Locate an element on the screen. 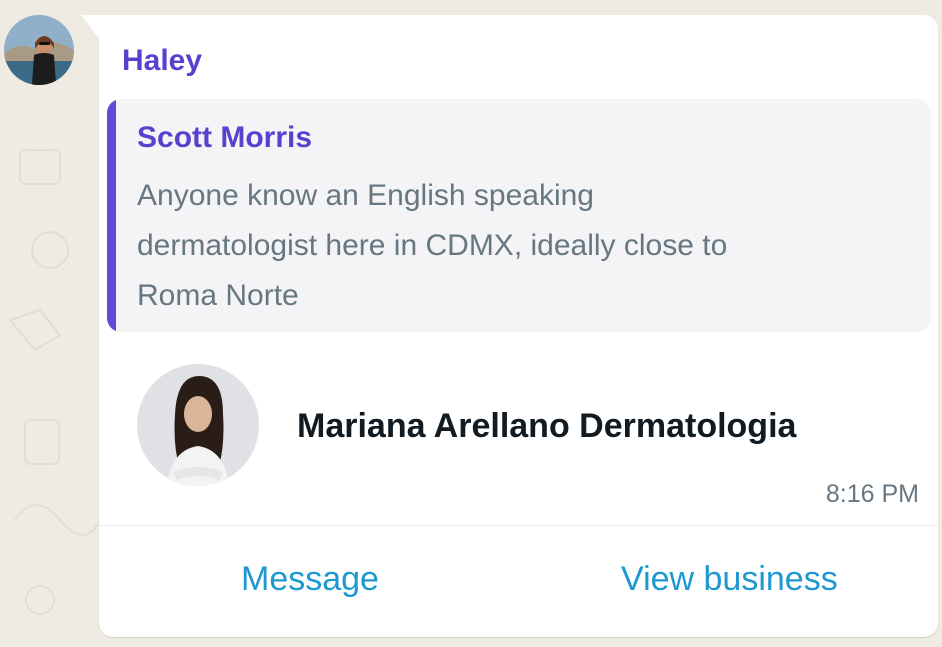  avatar-photo is located at coordinates (39, 50).